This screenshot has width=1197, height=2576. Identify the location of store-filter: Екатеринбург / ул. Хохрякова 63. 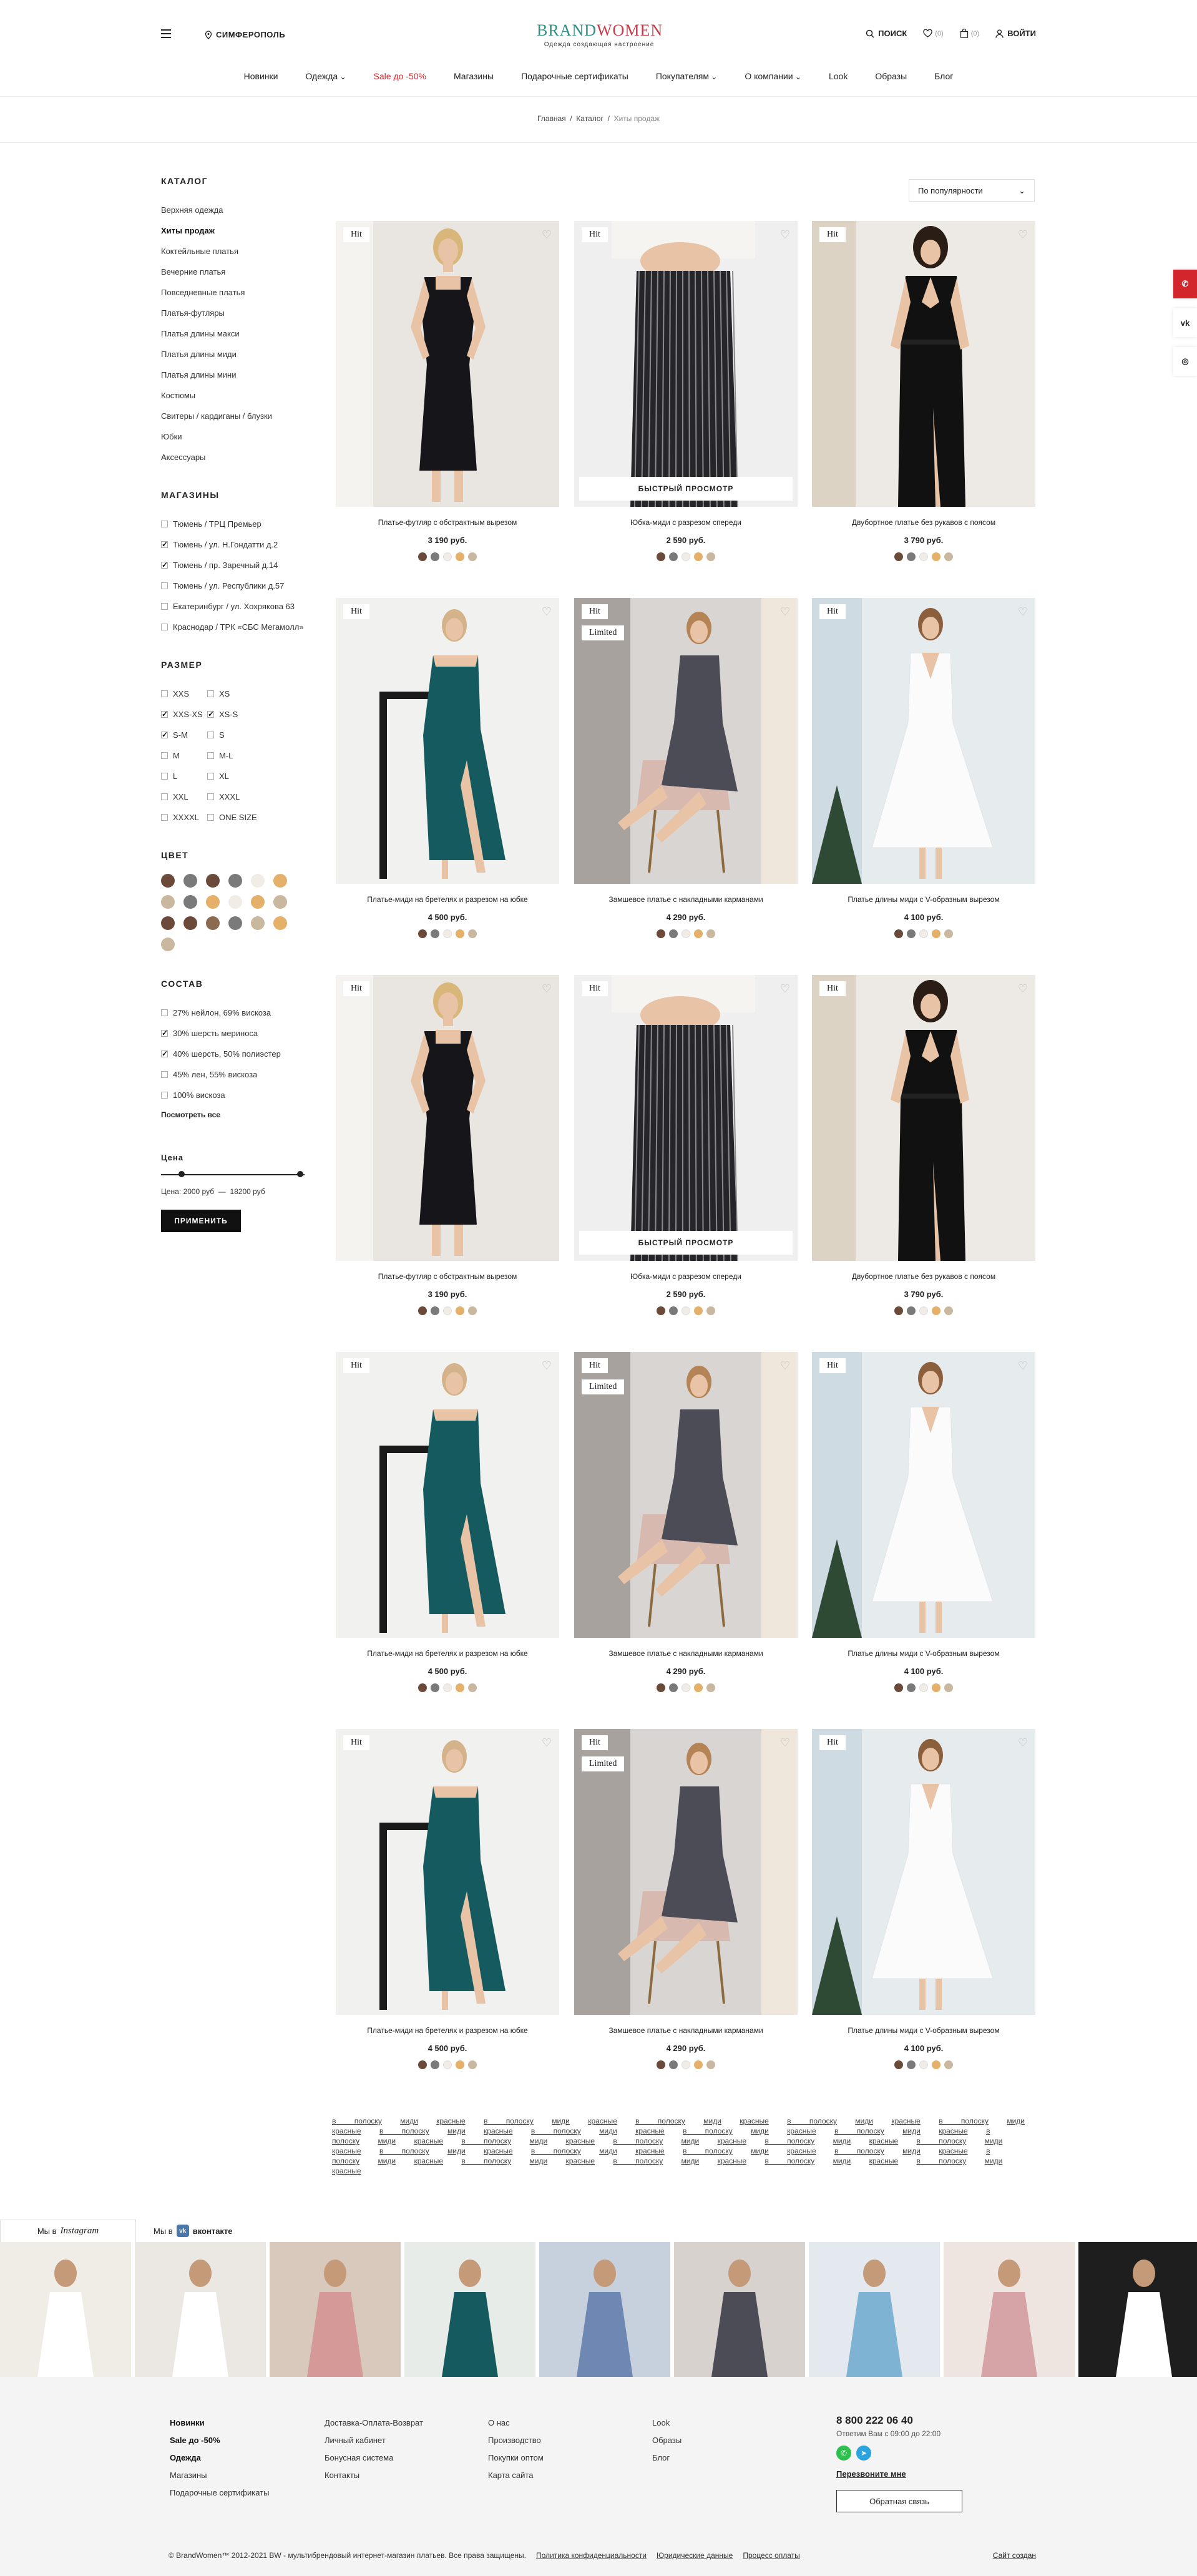
(242, 606).